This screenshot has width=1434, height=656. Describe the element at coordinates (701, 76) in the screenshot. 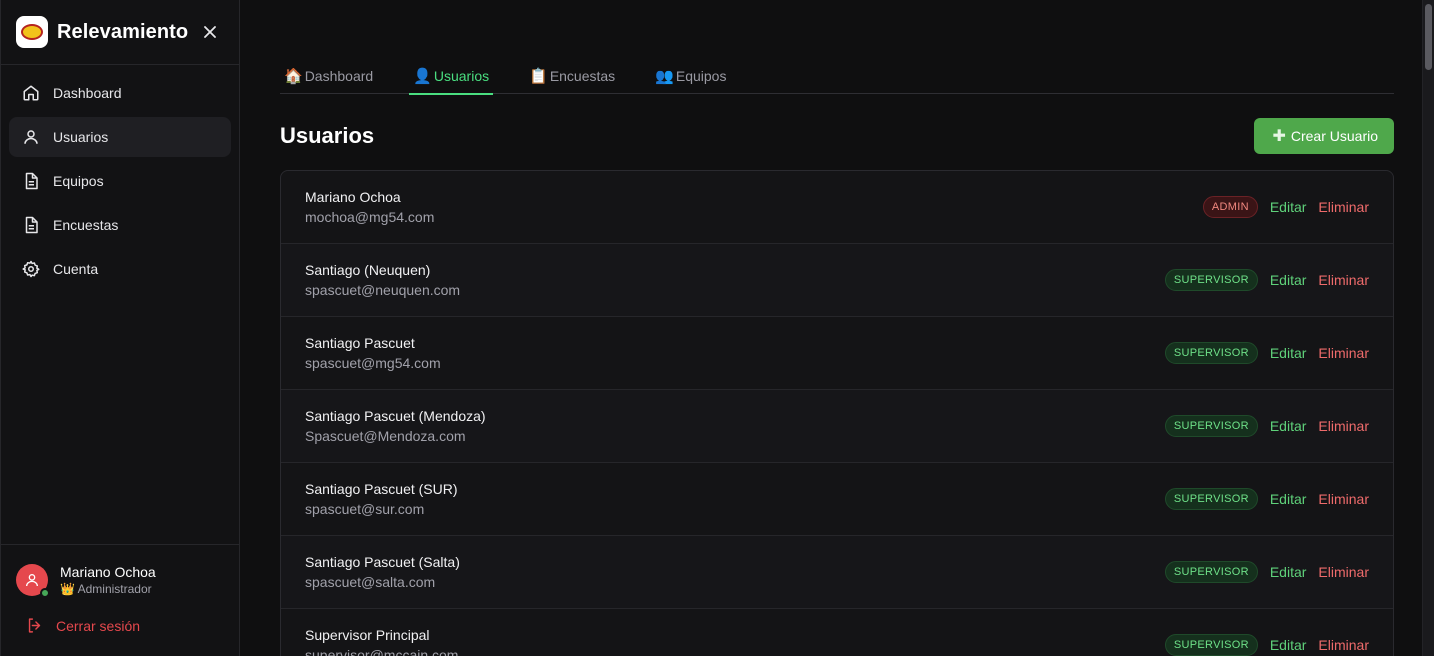

I see `tab-label: Equipos` at that location.